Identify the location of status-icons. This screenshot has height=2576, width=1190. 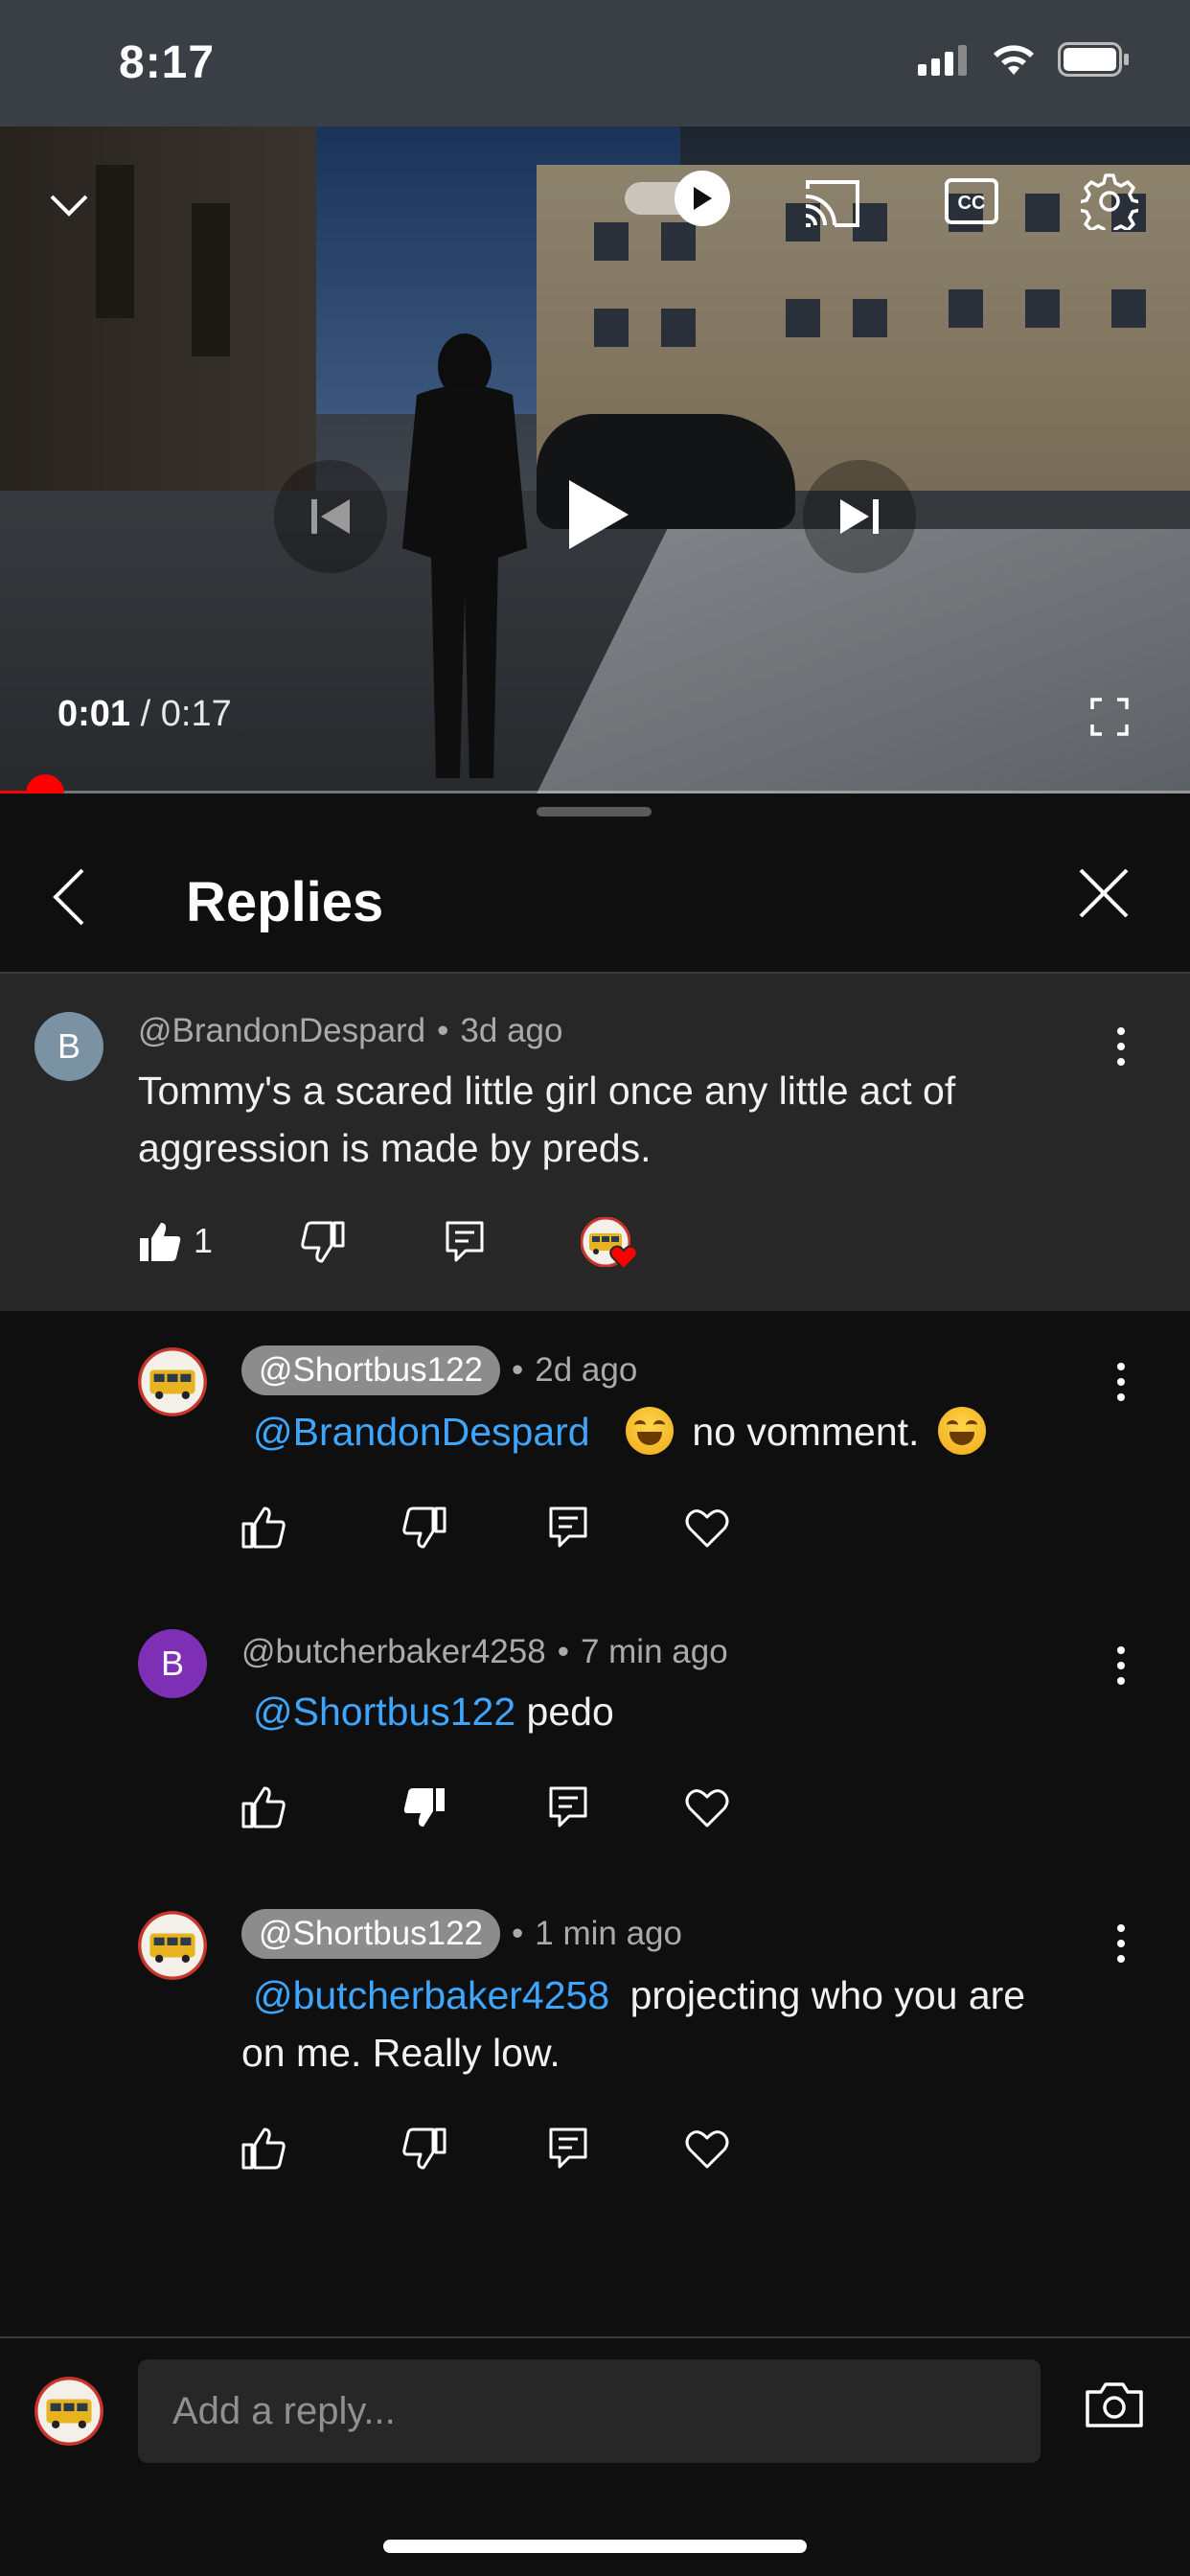
(1025, 59).